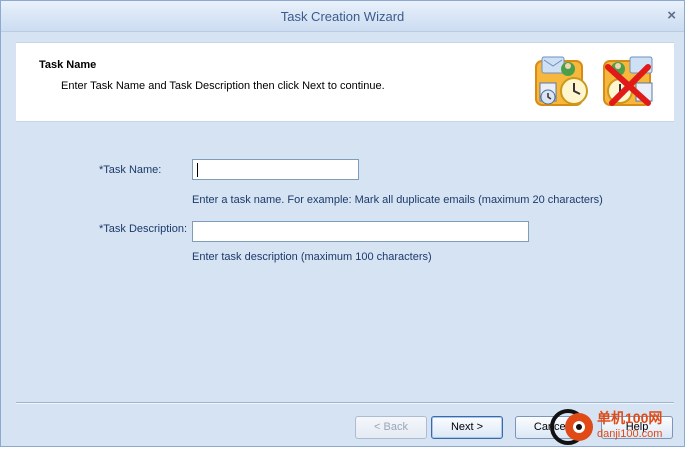 The width and height of the screenshot is (685, 451). Describe the element at coordinates (671, 15) in the screenshot. I see `close-icon: ×` at that location.